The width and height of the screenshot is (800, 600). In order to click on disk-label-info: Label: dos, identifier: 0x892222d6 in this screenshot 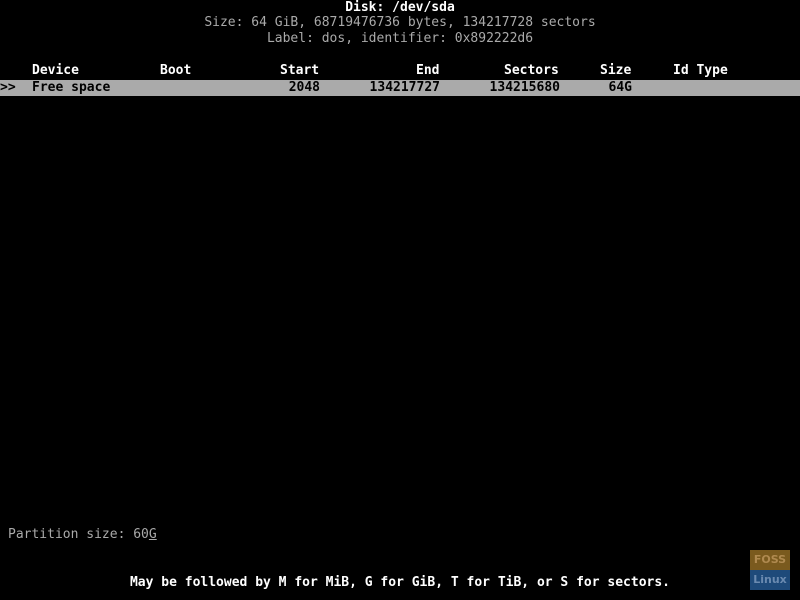, I will do `click(400, 38)`.